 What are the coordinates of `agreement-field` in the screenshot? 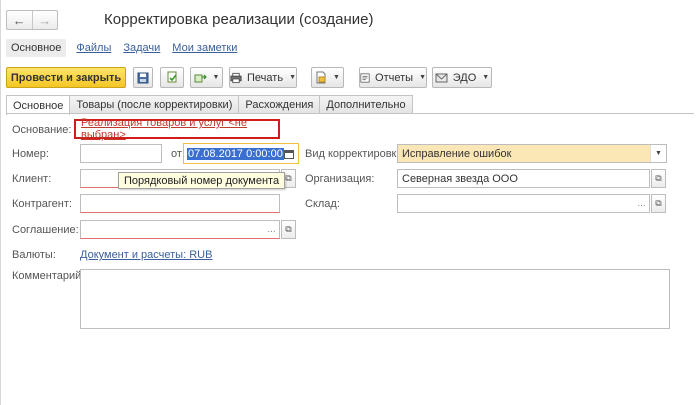 It's located at (180, 229).